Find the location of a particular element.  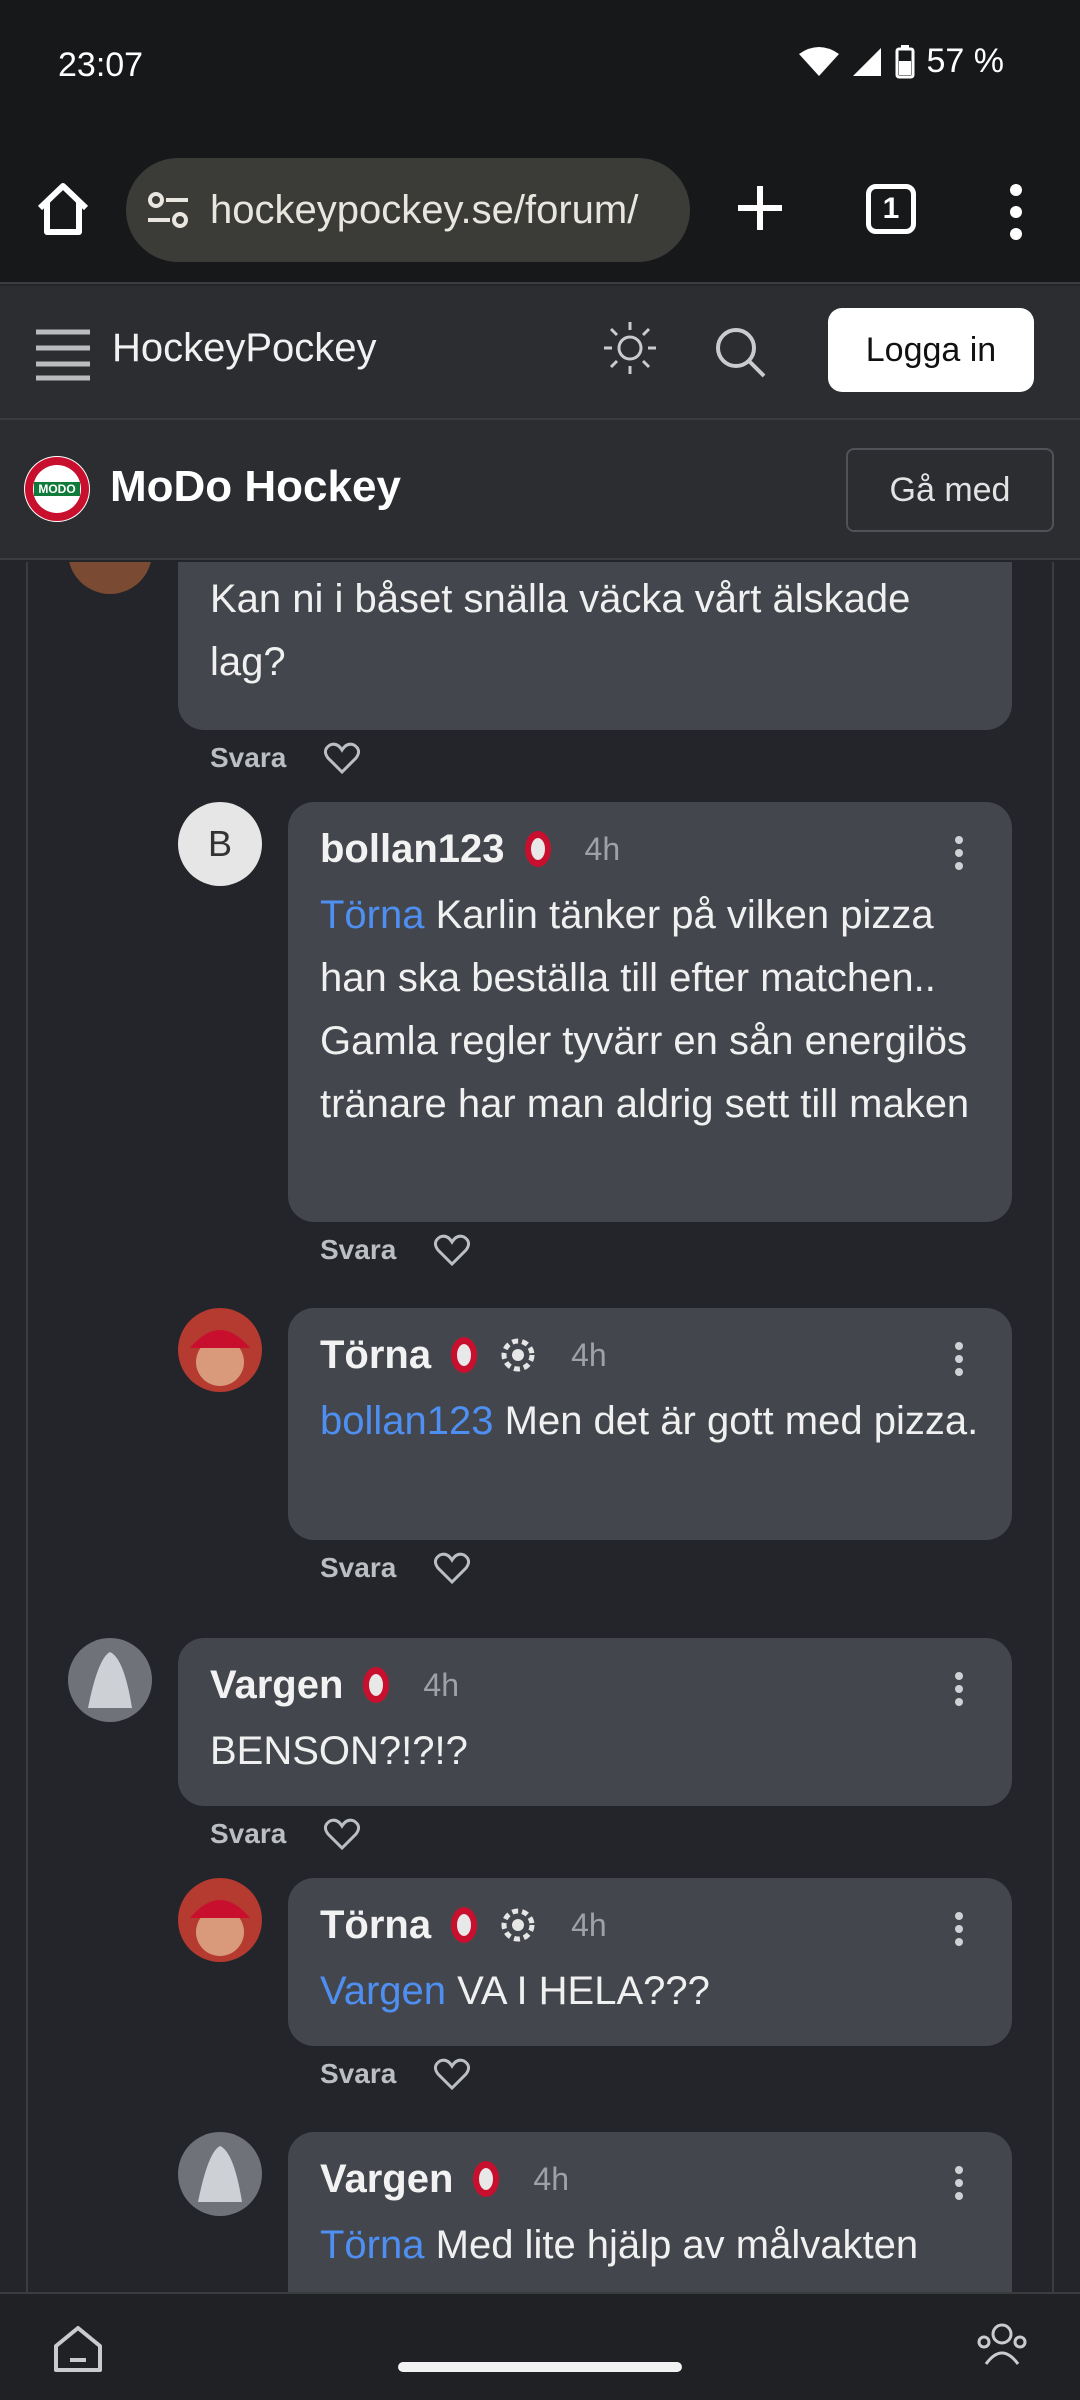

hamburger-menu-icon is located at coordinates (63, 354).